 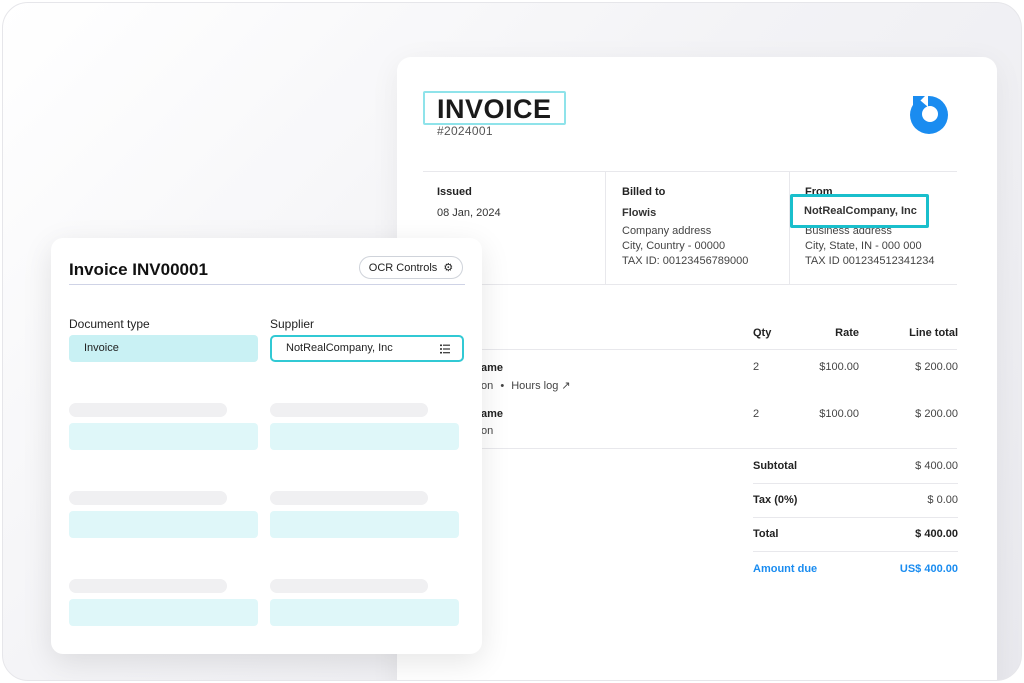 I want to click on invoice-title: INVOICE, so click(x=494, y=108).